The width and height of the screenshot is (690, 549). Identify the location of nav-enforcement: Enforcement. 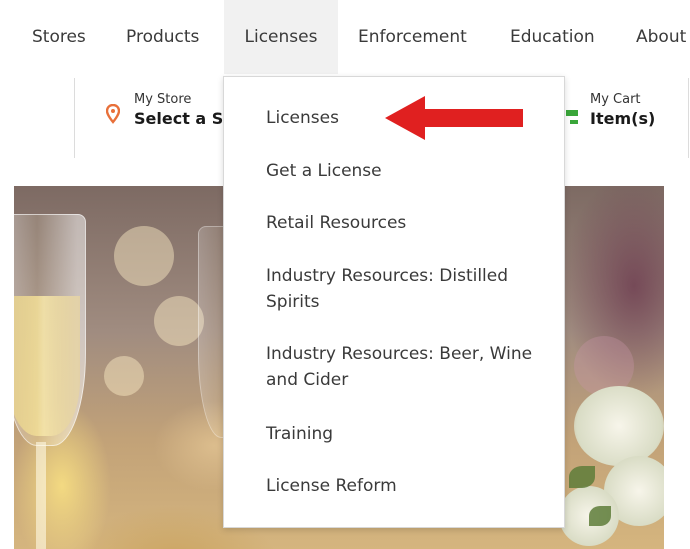
(412, 37).